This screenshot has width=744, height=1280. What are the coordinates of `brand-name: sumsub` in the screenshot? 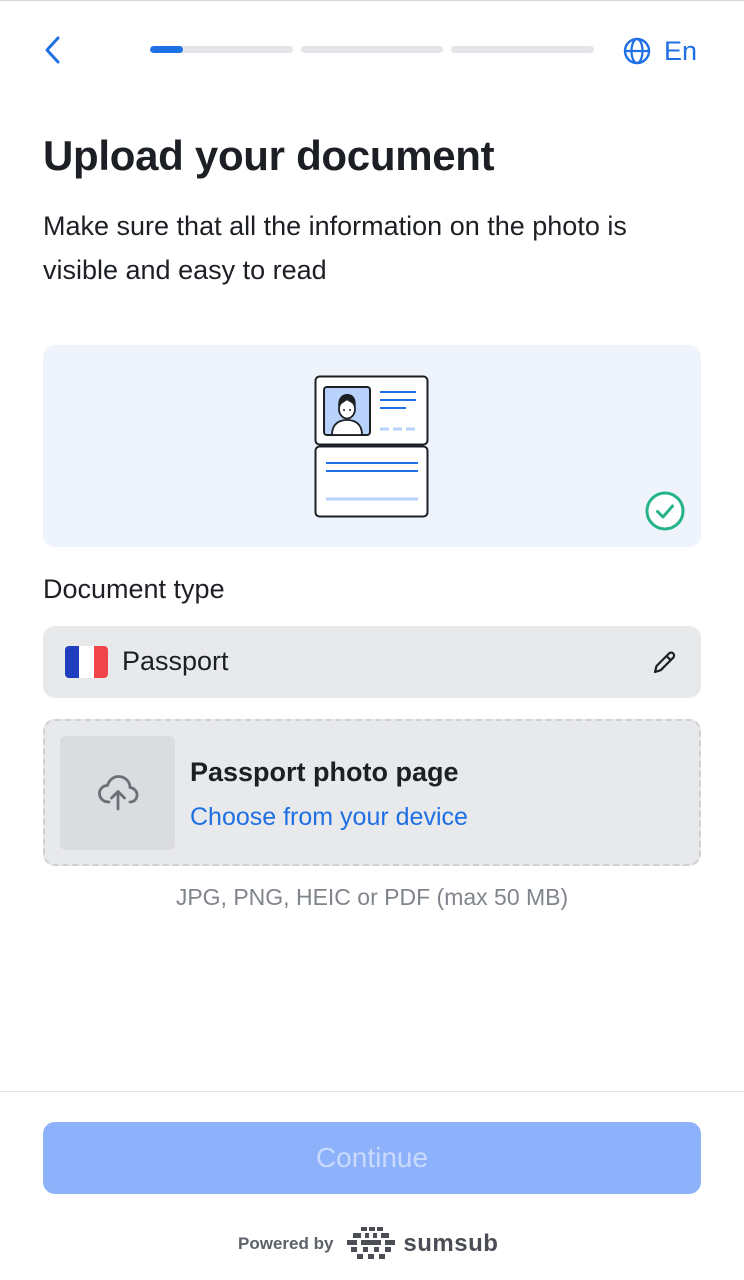 It's located at (451, 1243).